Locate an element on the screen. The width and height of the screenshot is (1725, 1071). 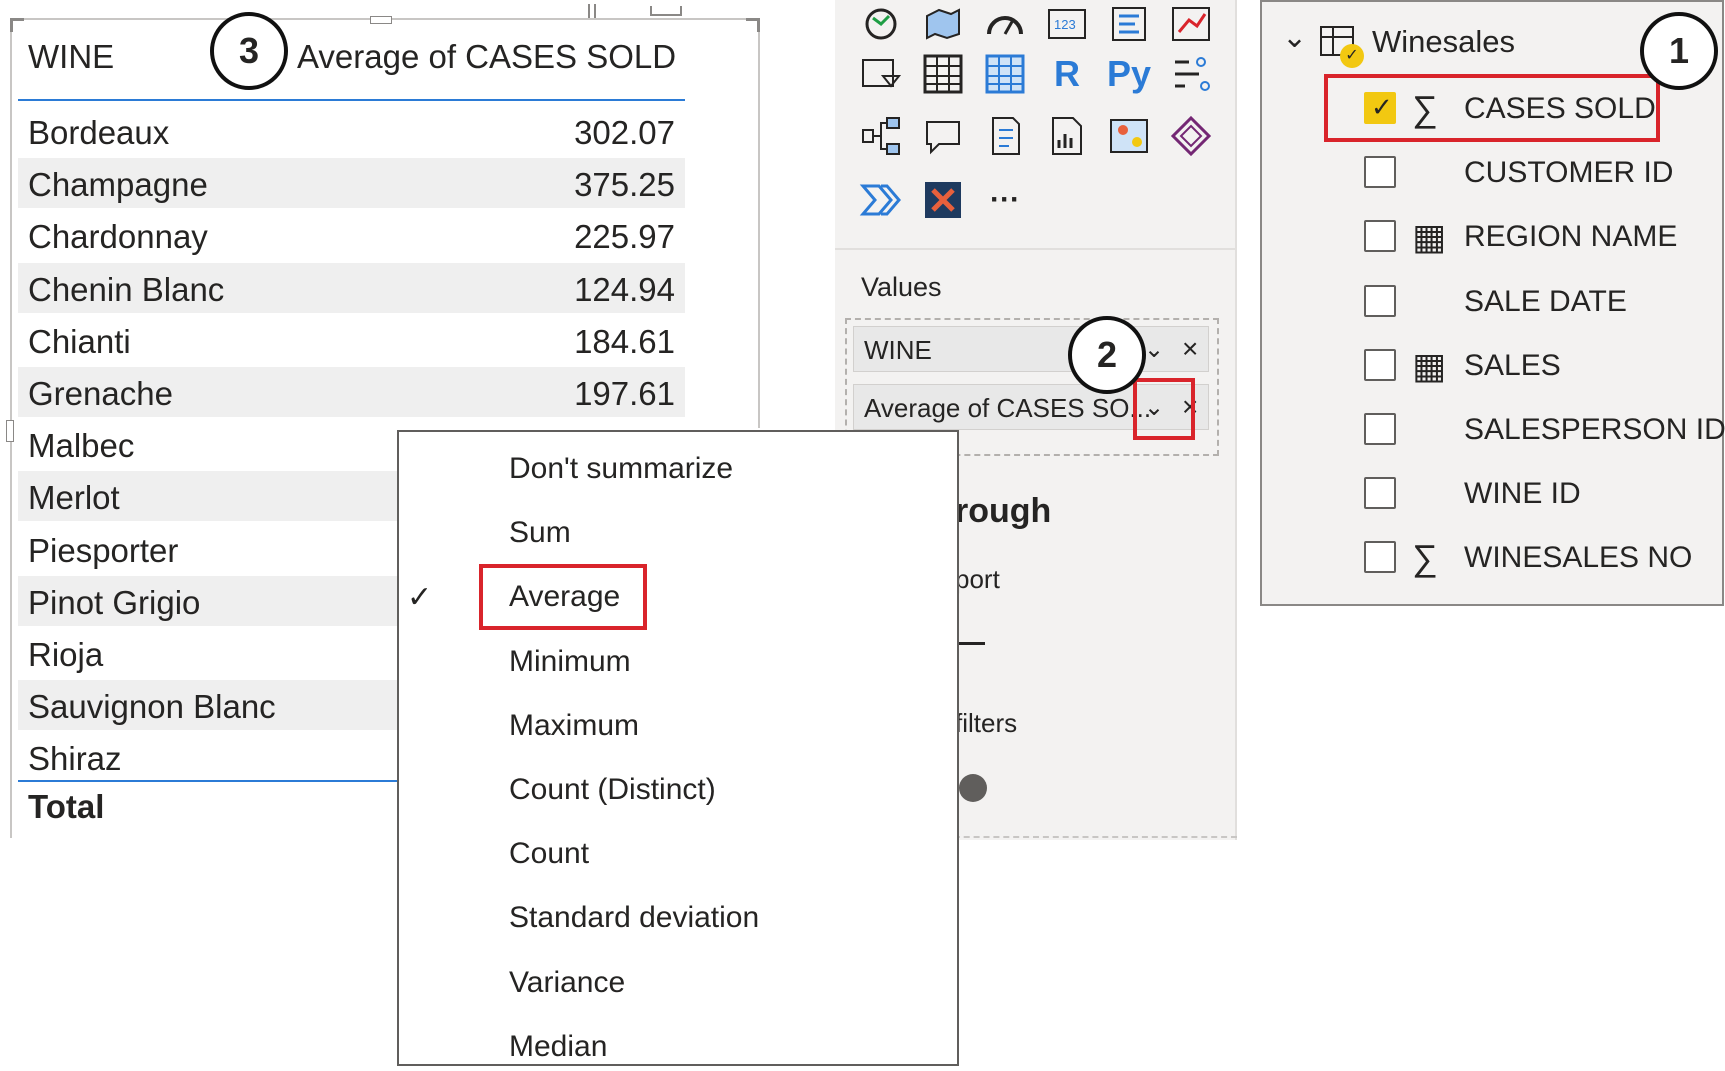
wine-cell: Bordeaux is located at coordinates (99, 132).